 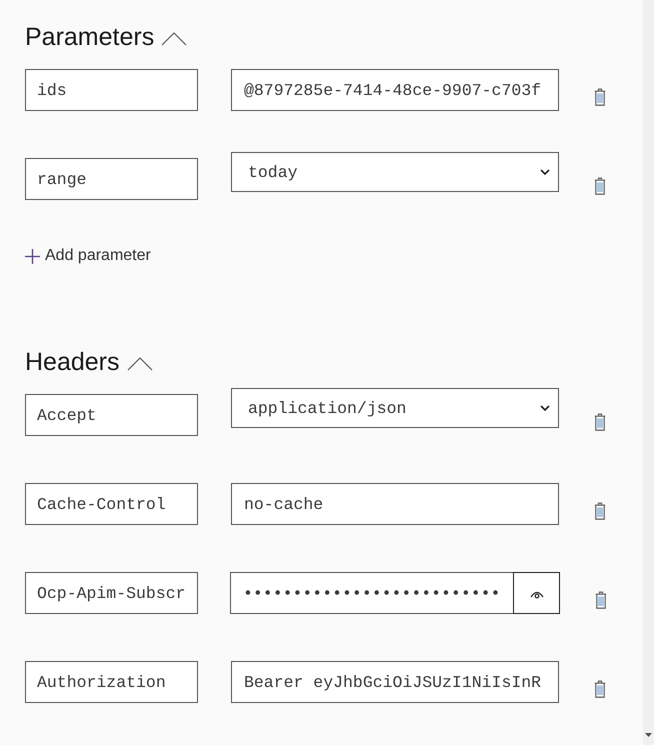 What do you see at coordinates (395, 682) in the screenshot?
I see `value-field: Bearer eyJhbGciOiJSUzI1NiIsInR` at bounding box center [395, 682].